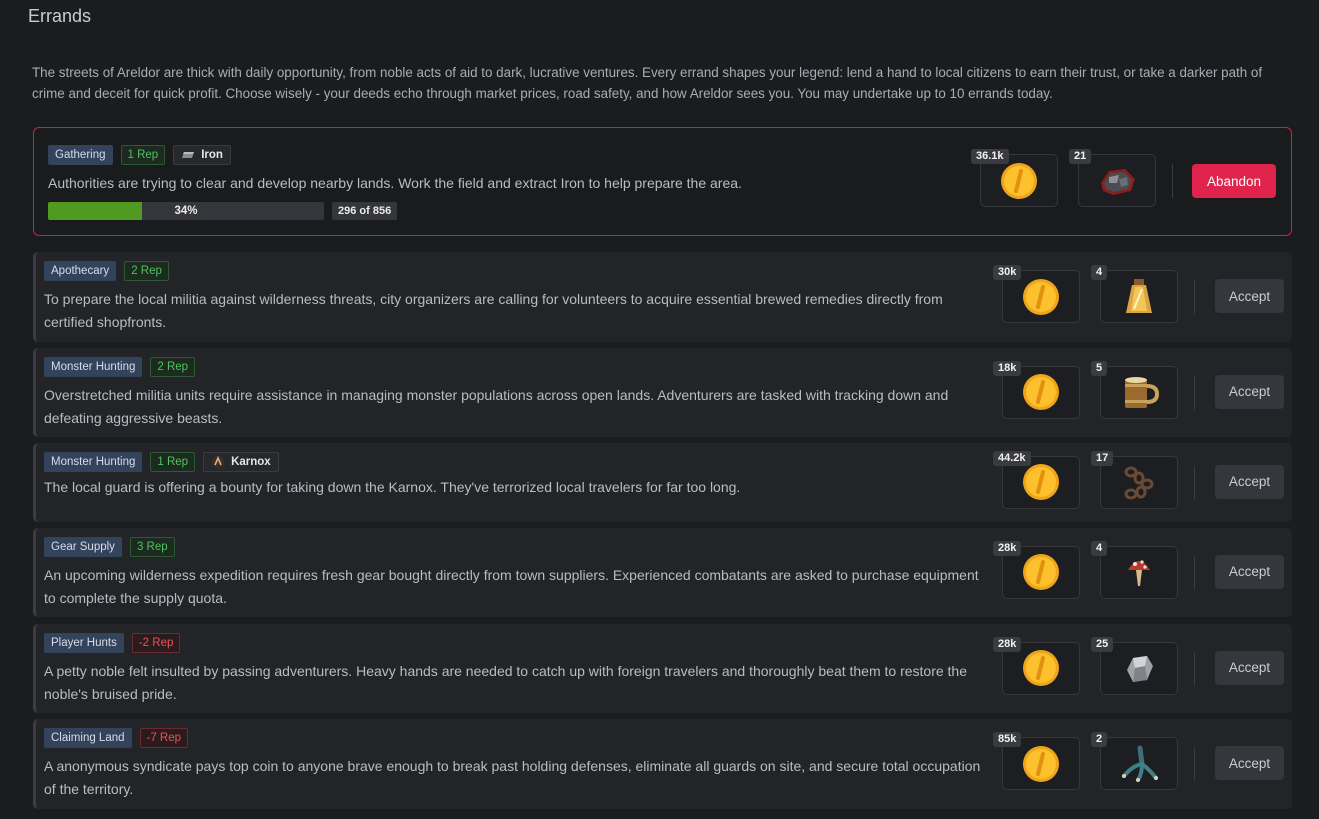  I want to click on iron-bar-icon, so click(188, 155).